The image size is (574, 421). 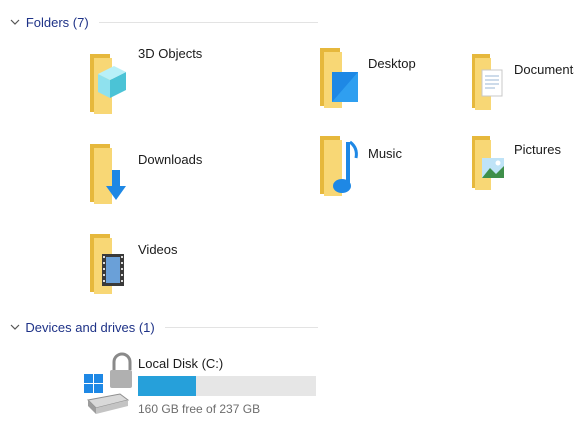 What do you see at coordinates (170, 53) in the screenshot?
I see `folder-label: 3D Objects` at bounding box center [170, 53].